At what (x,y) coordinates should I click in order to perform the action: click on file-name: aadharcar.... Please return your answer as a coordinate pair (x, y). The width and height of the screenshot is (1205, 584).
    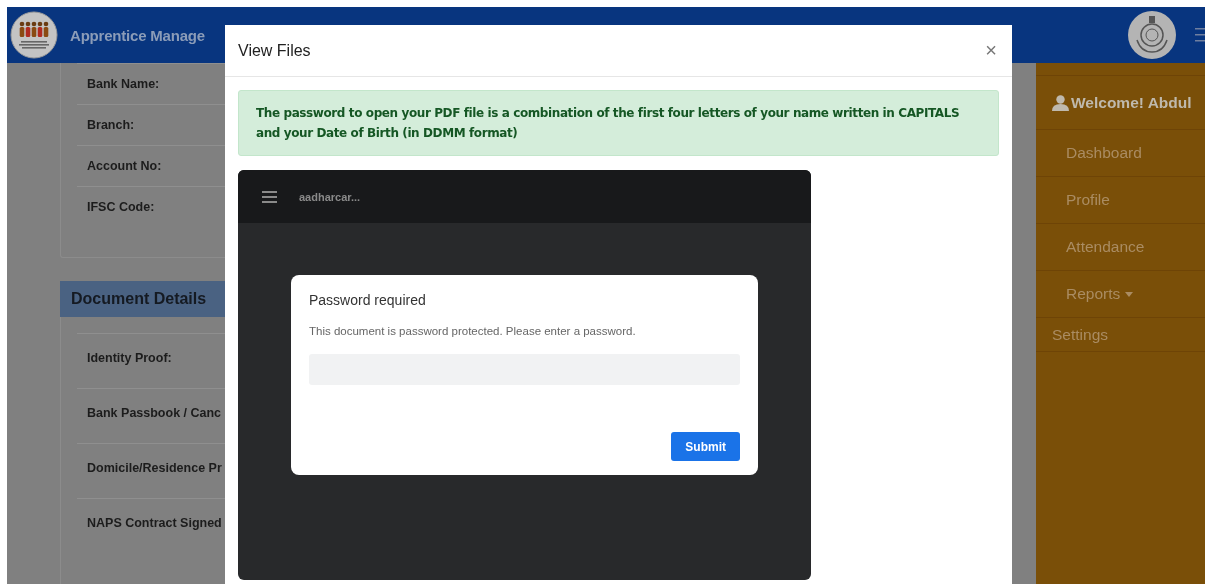
    Looking at the image, I should click on (330, 196).